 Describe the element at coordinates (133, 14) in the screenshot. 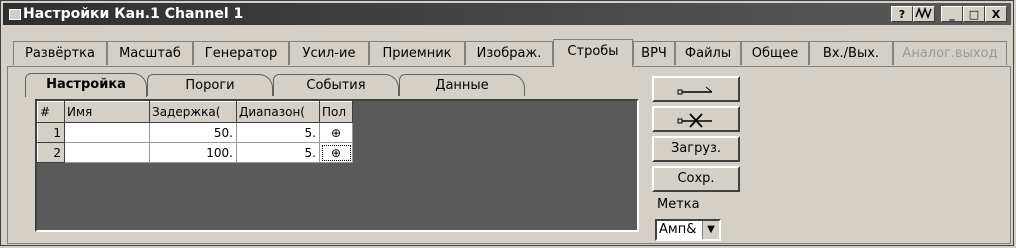

I see `window-title: Настройки Кан.1 Channel 1` at that location.